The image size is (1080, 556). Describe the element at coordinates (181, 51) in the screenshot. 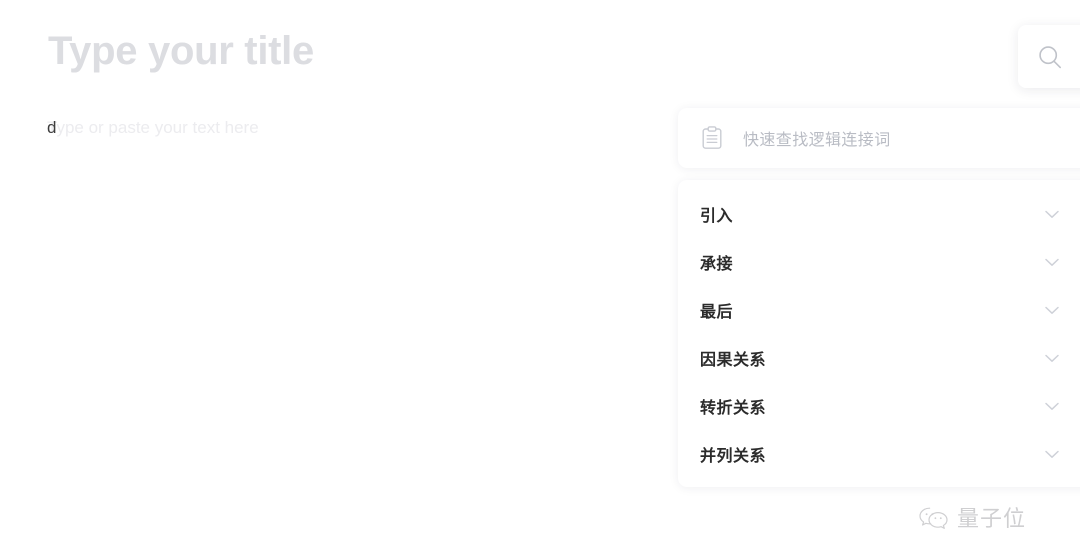

I see `title-input-placeholder: Type your title` at that location.